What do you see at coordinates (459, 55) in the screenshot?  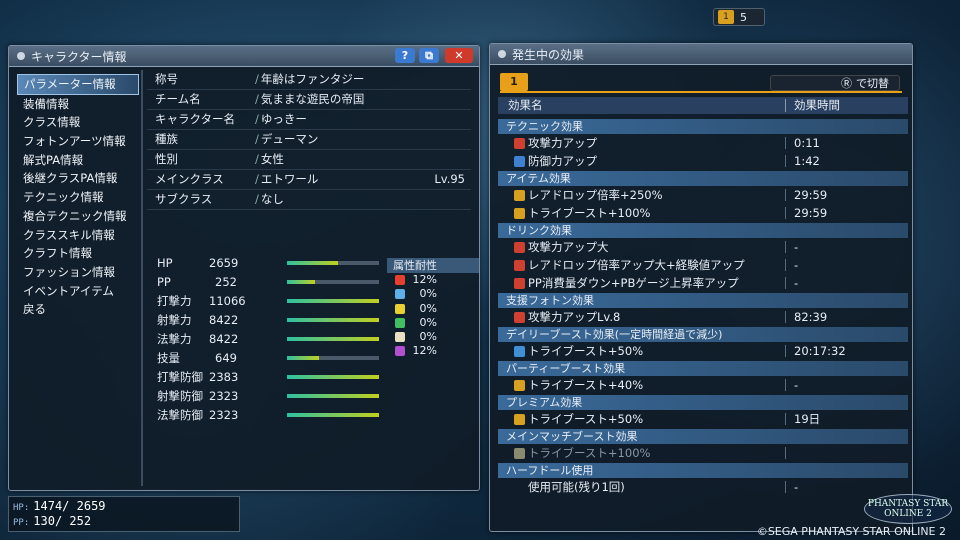 I see `close-icon: ✕` at bounding box center [459, 55].